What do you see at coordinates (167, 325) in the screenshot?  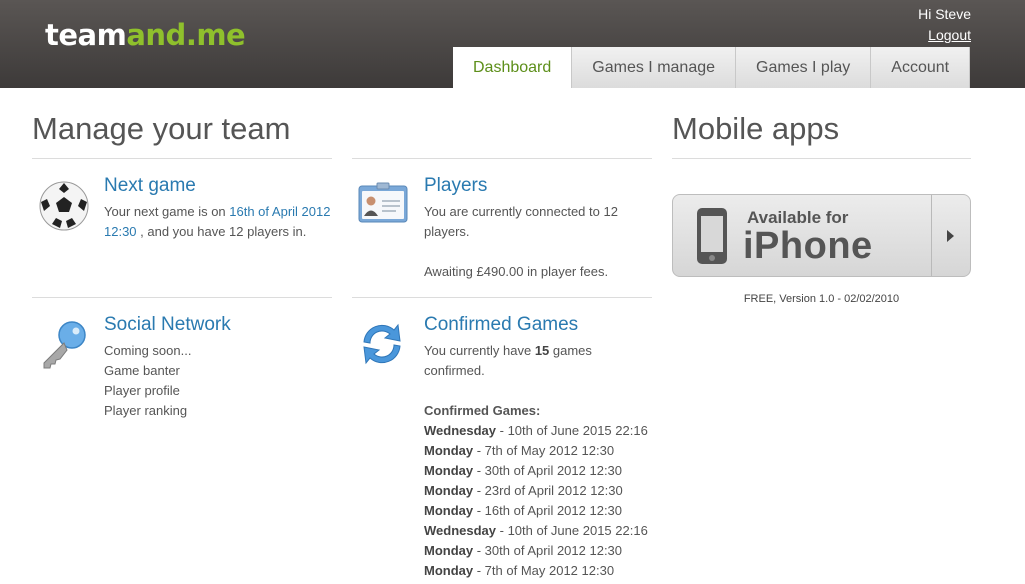 I see `social-network-title: Social Network` at bounding box center [167, 325].